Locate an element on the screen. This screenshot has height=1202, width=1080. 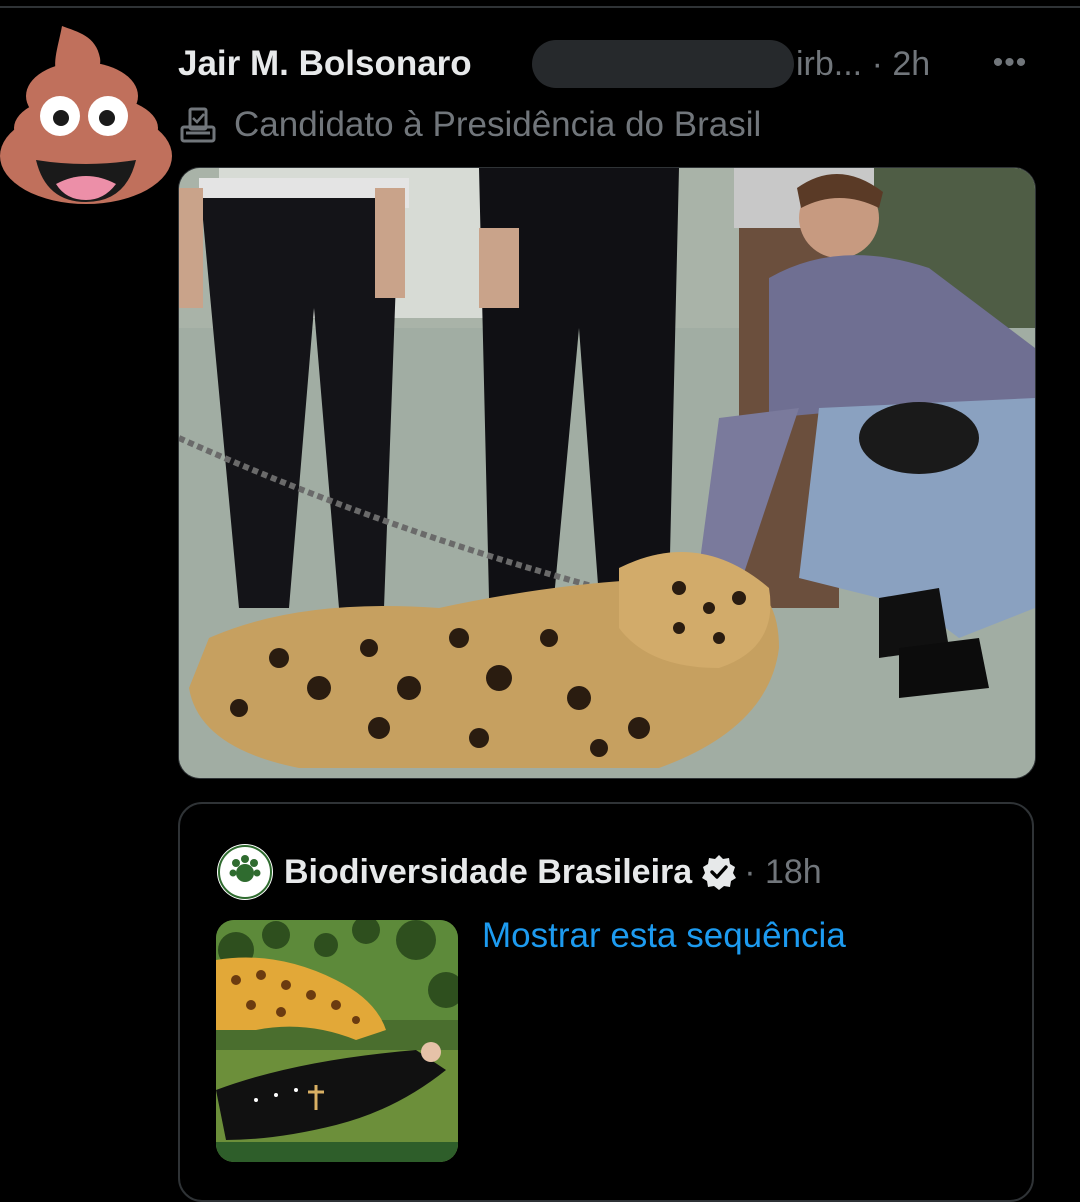
quoted-author-name: Biodiversidade Brasileira is located at coordinates (488, 872).